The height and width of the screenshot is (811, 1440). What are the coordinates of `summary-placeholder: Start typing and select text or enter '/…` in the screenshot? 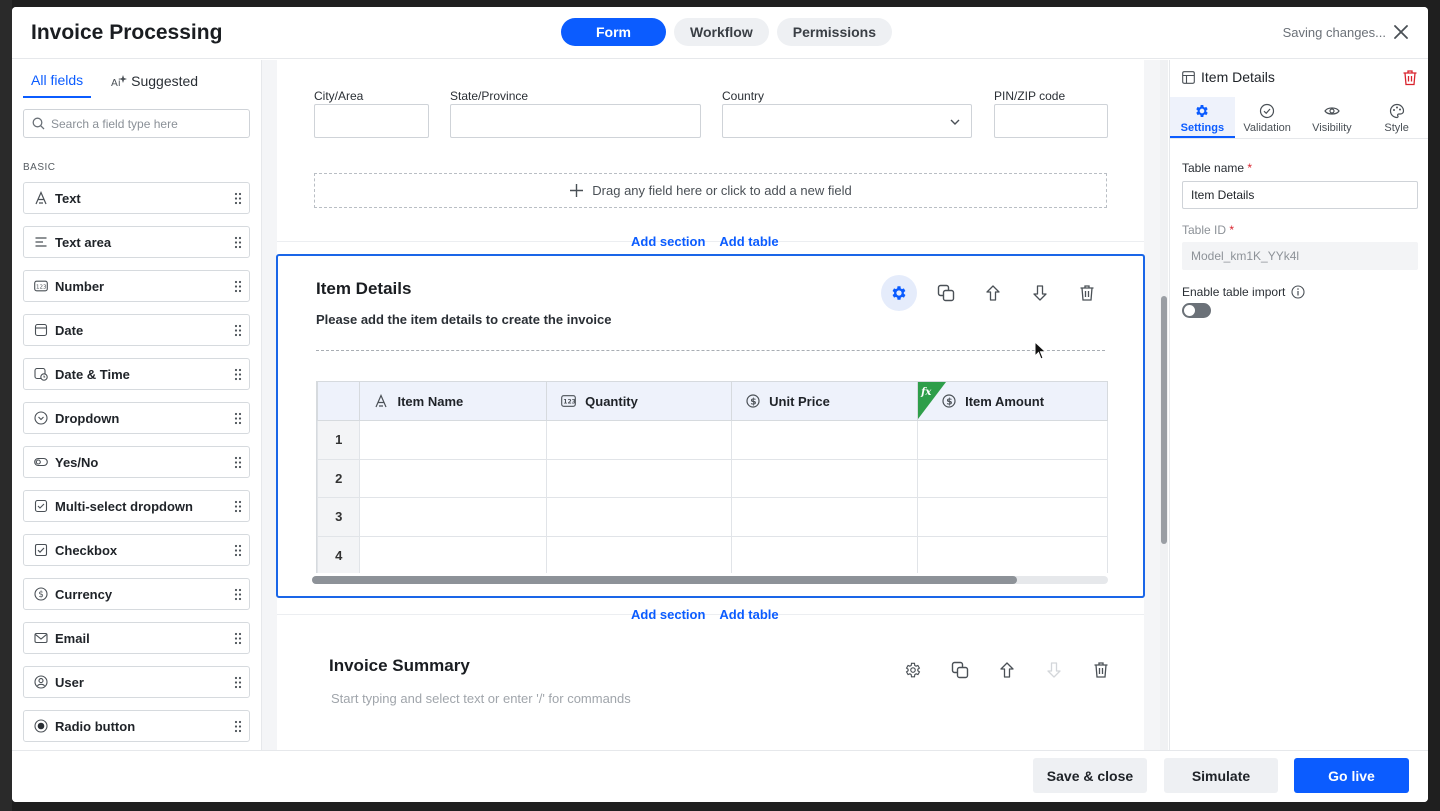 It's located at (481, 698).